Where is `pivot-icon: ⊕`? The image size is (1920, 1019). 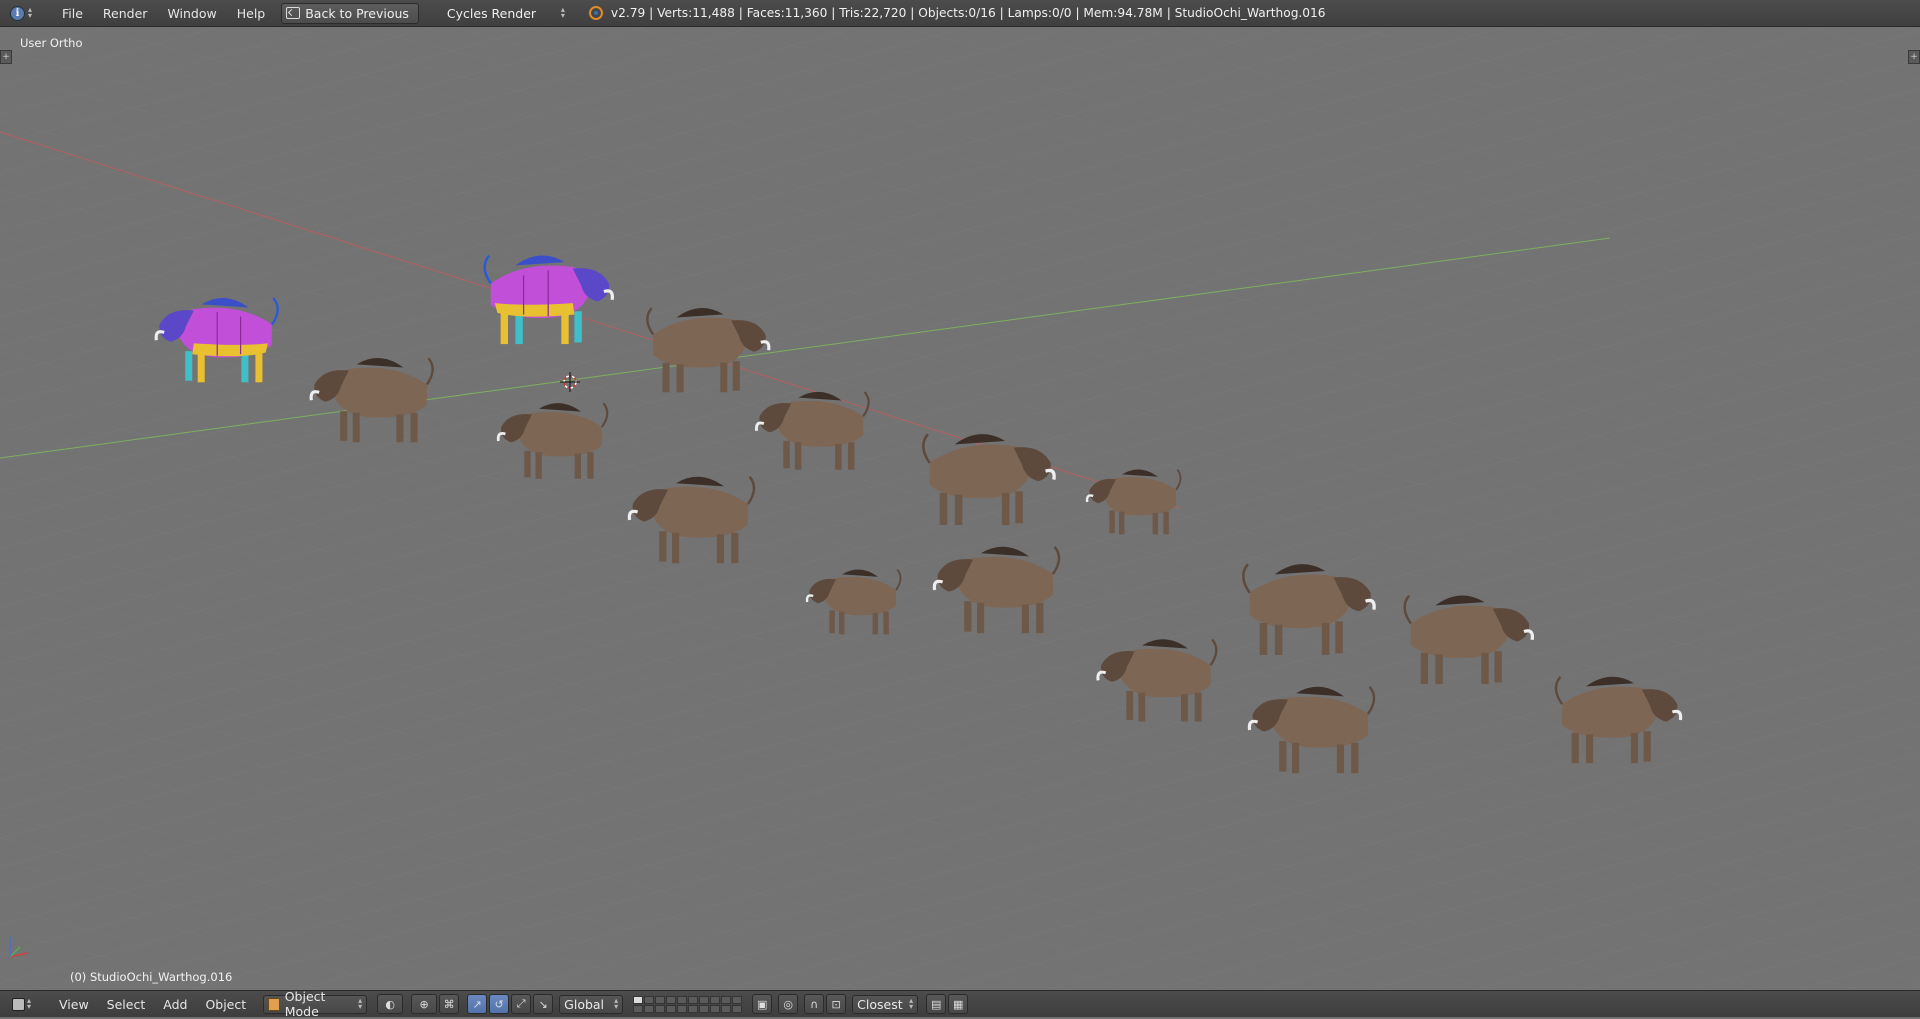
pivot-icon: ⊕ is located at coordinates (424, 1004).